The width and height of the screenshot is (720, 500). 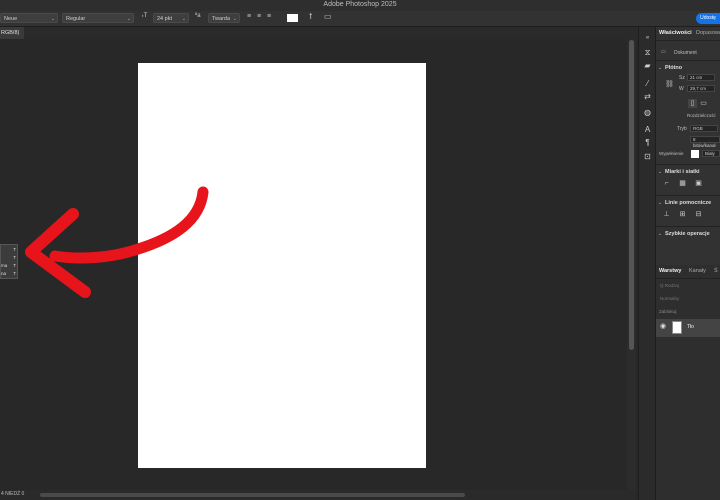 What do you see at coordinates (647, 263) in the screenshot?
I see `panel-tool-strip: « ⧖ ▰ ⁄ ⇄ ◍ A ¶ ⊡` at bounding box center [647, 263].